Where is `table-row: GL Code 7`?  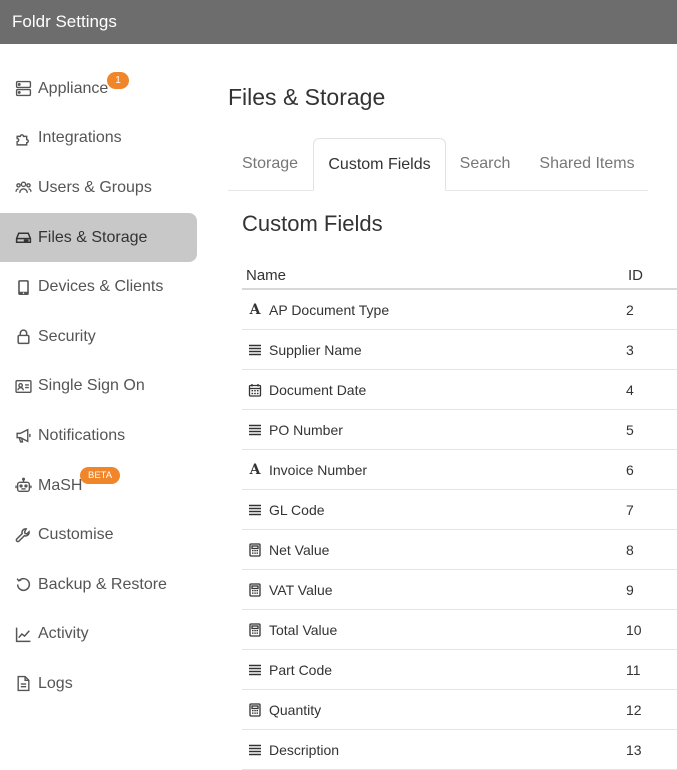
table-row: GL Code 7 is located at coordinates (459, 510).